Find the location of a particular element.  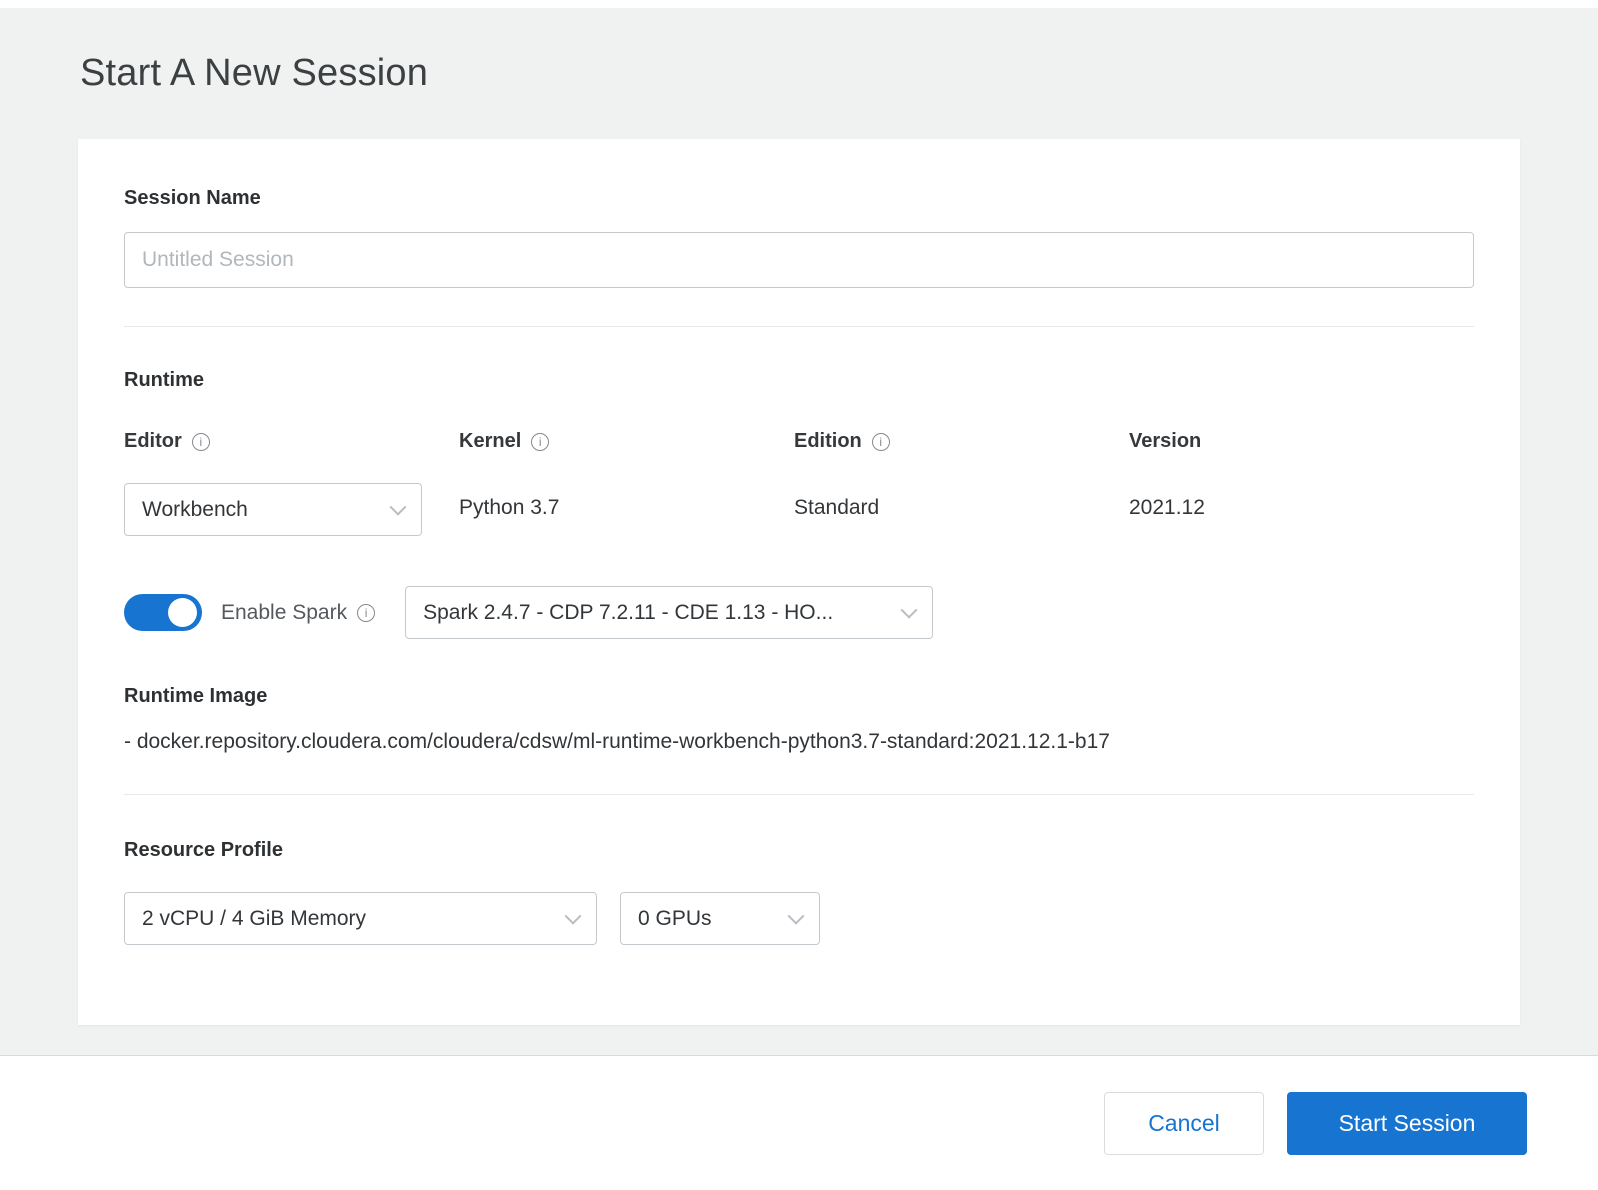

resource-profile-heading: Resource Profile is located at coordinates (203, 850).